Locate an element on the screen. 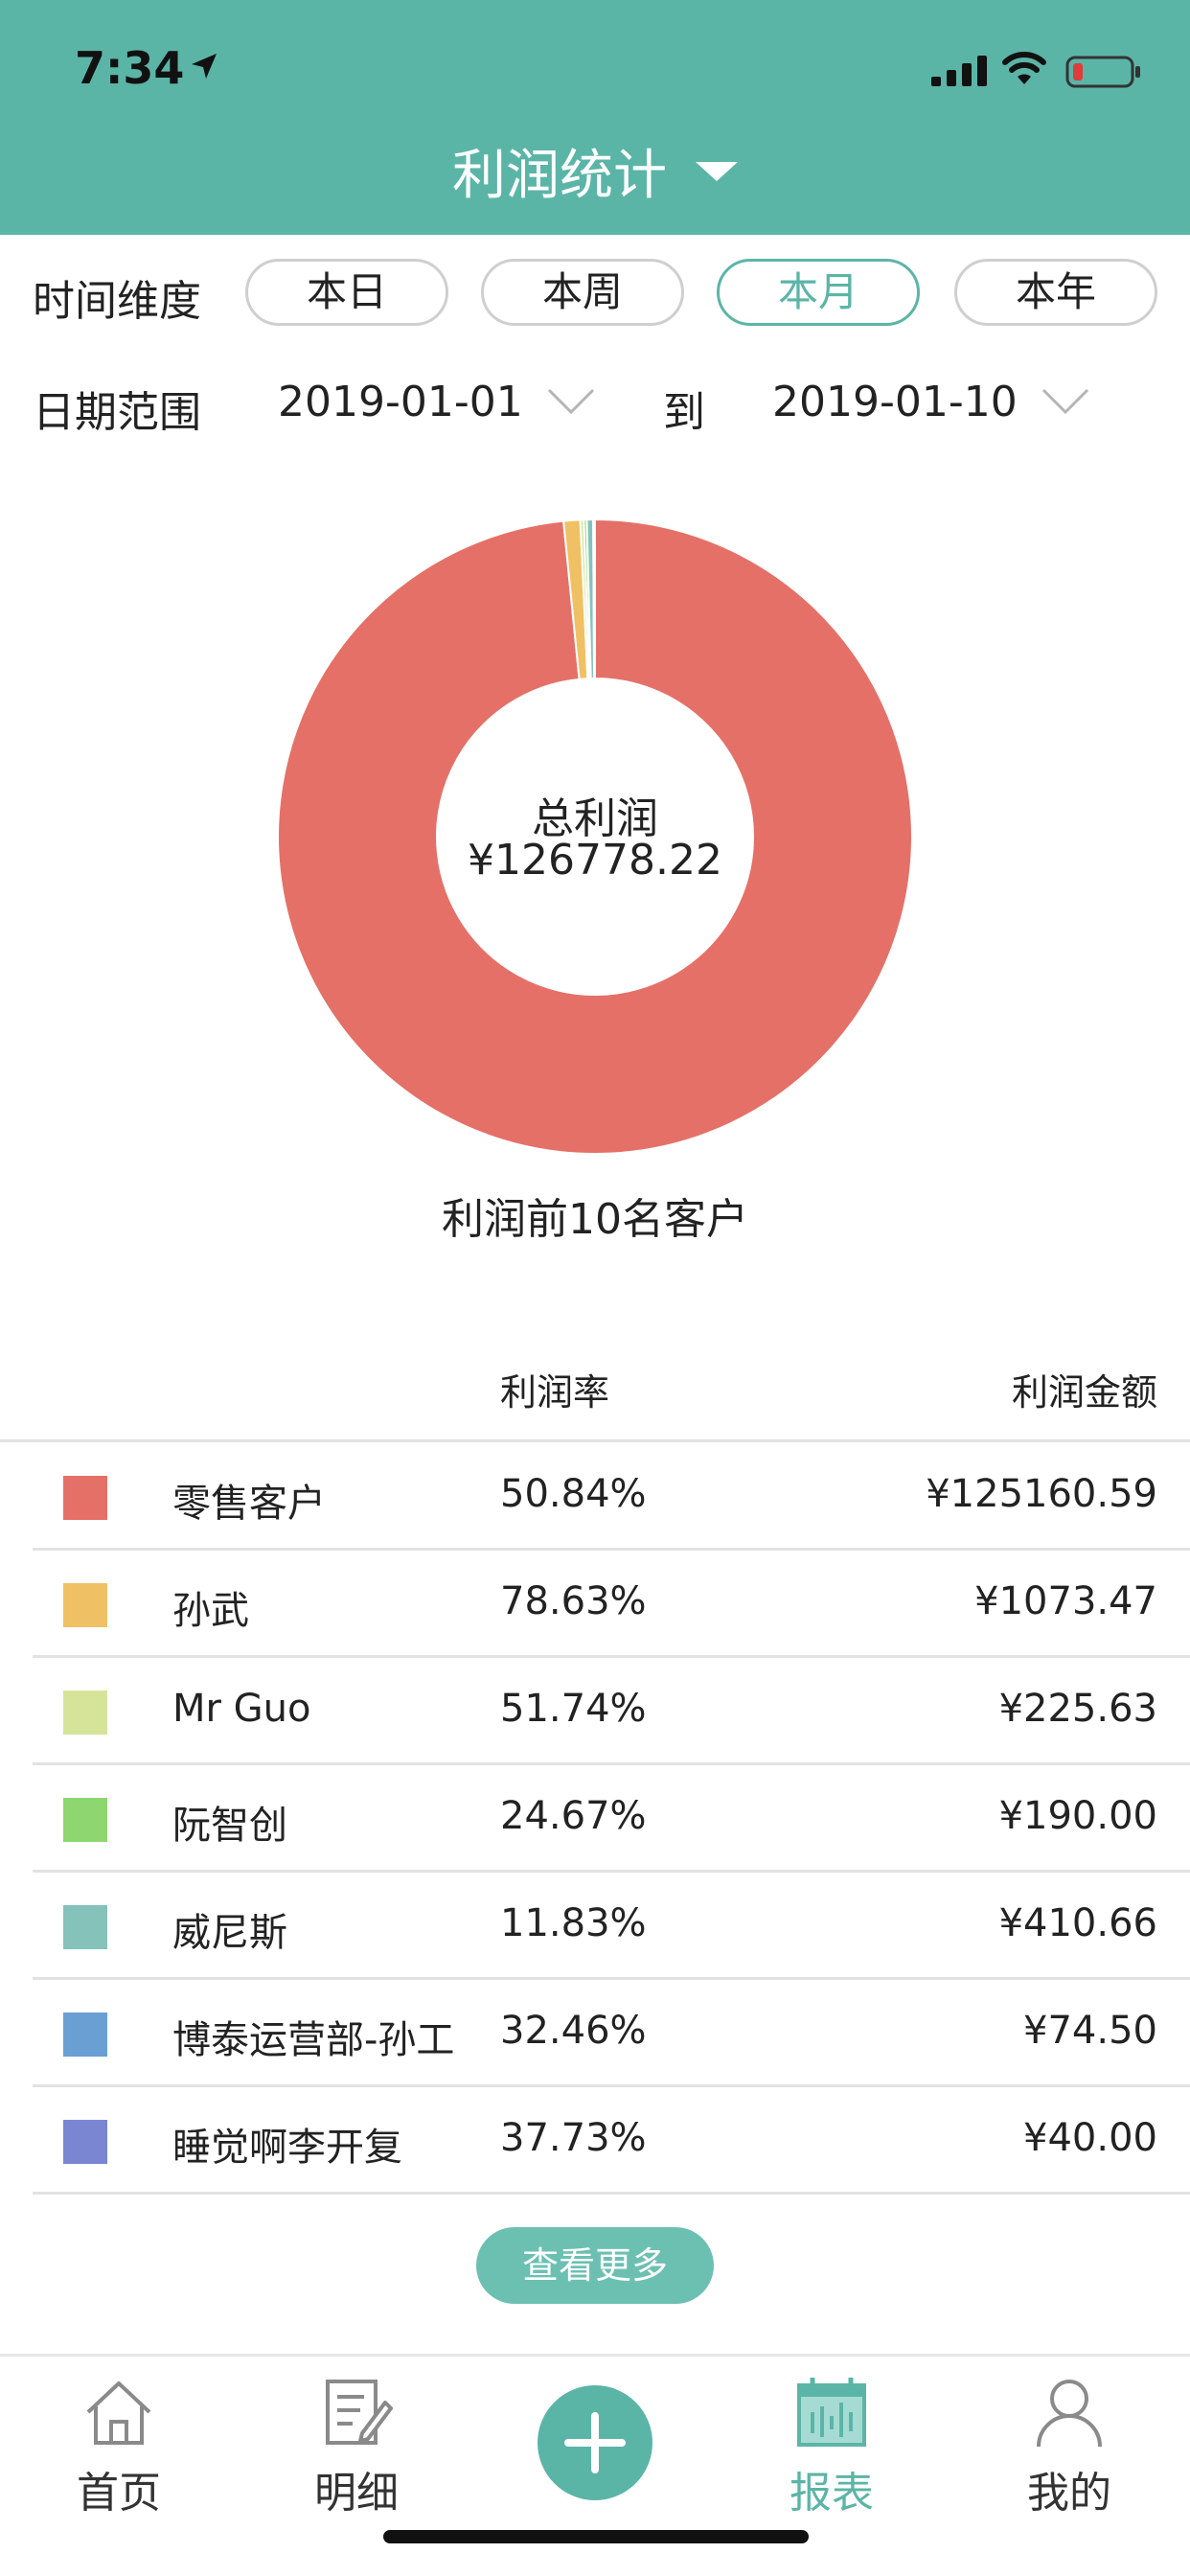 Image resolution: width=1190 pixels, height=2576 pixels. table-row: Mr Guo 51.74% ¥225.63 is located at coordinates (595, 1711).